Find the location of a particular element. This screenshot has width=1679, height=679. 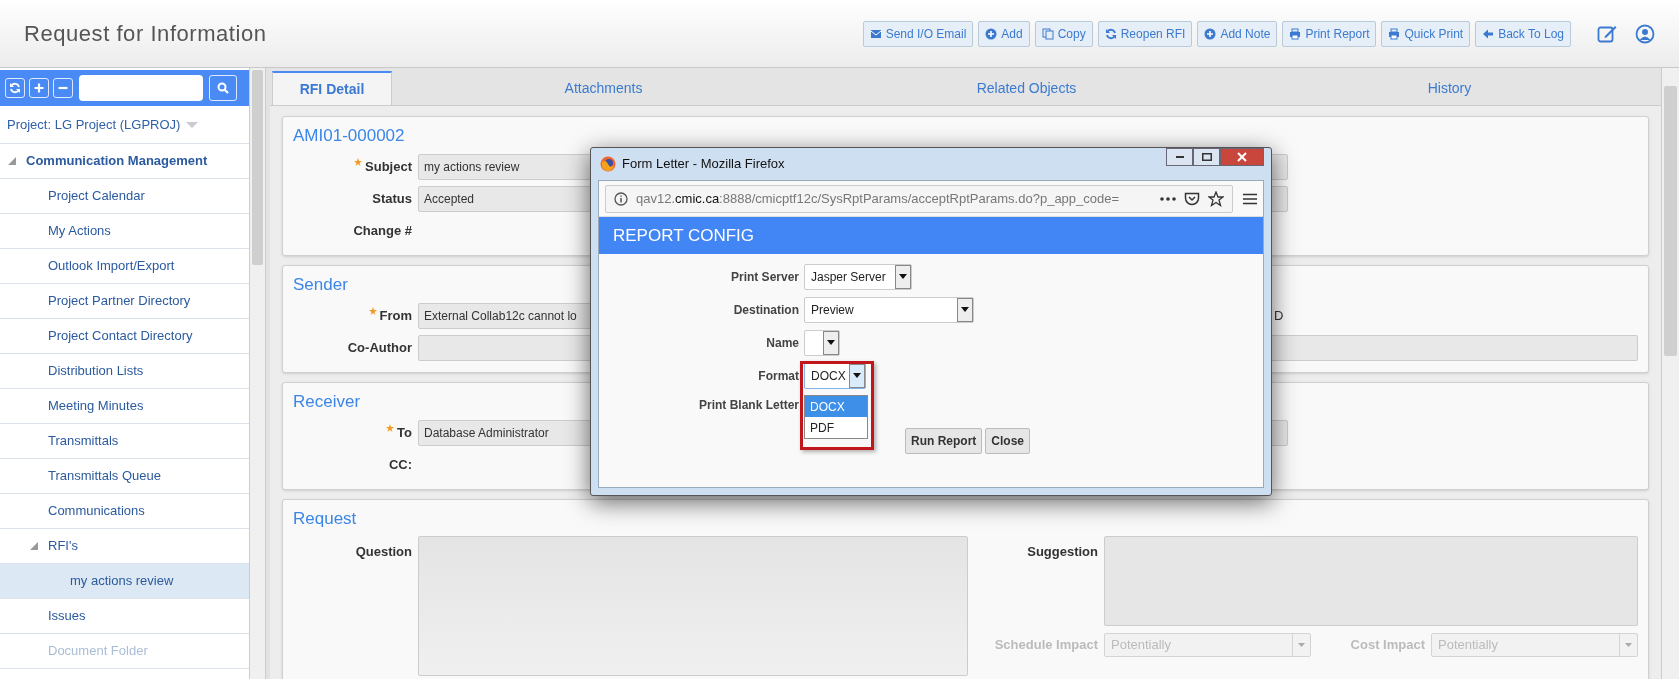

search-icon is located at coordinates (223, 88).